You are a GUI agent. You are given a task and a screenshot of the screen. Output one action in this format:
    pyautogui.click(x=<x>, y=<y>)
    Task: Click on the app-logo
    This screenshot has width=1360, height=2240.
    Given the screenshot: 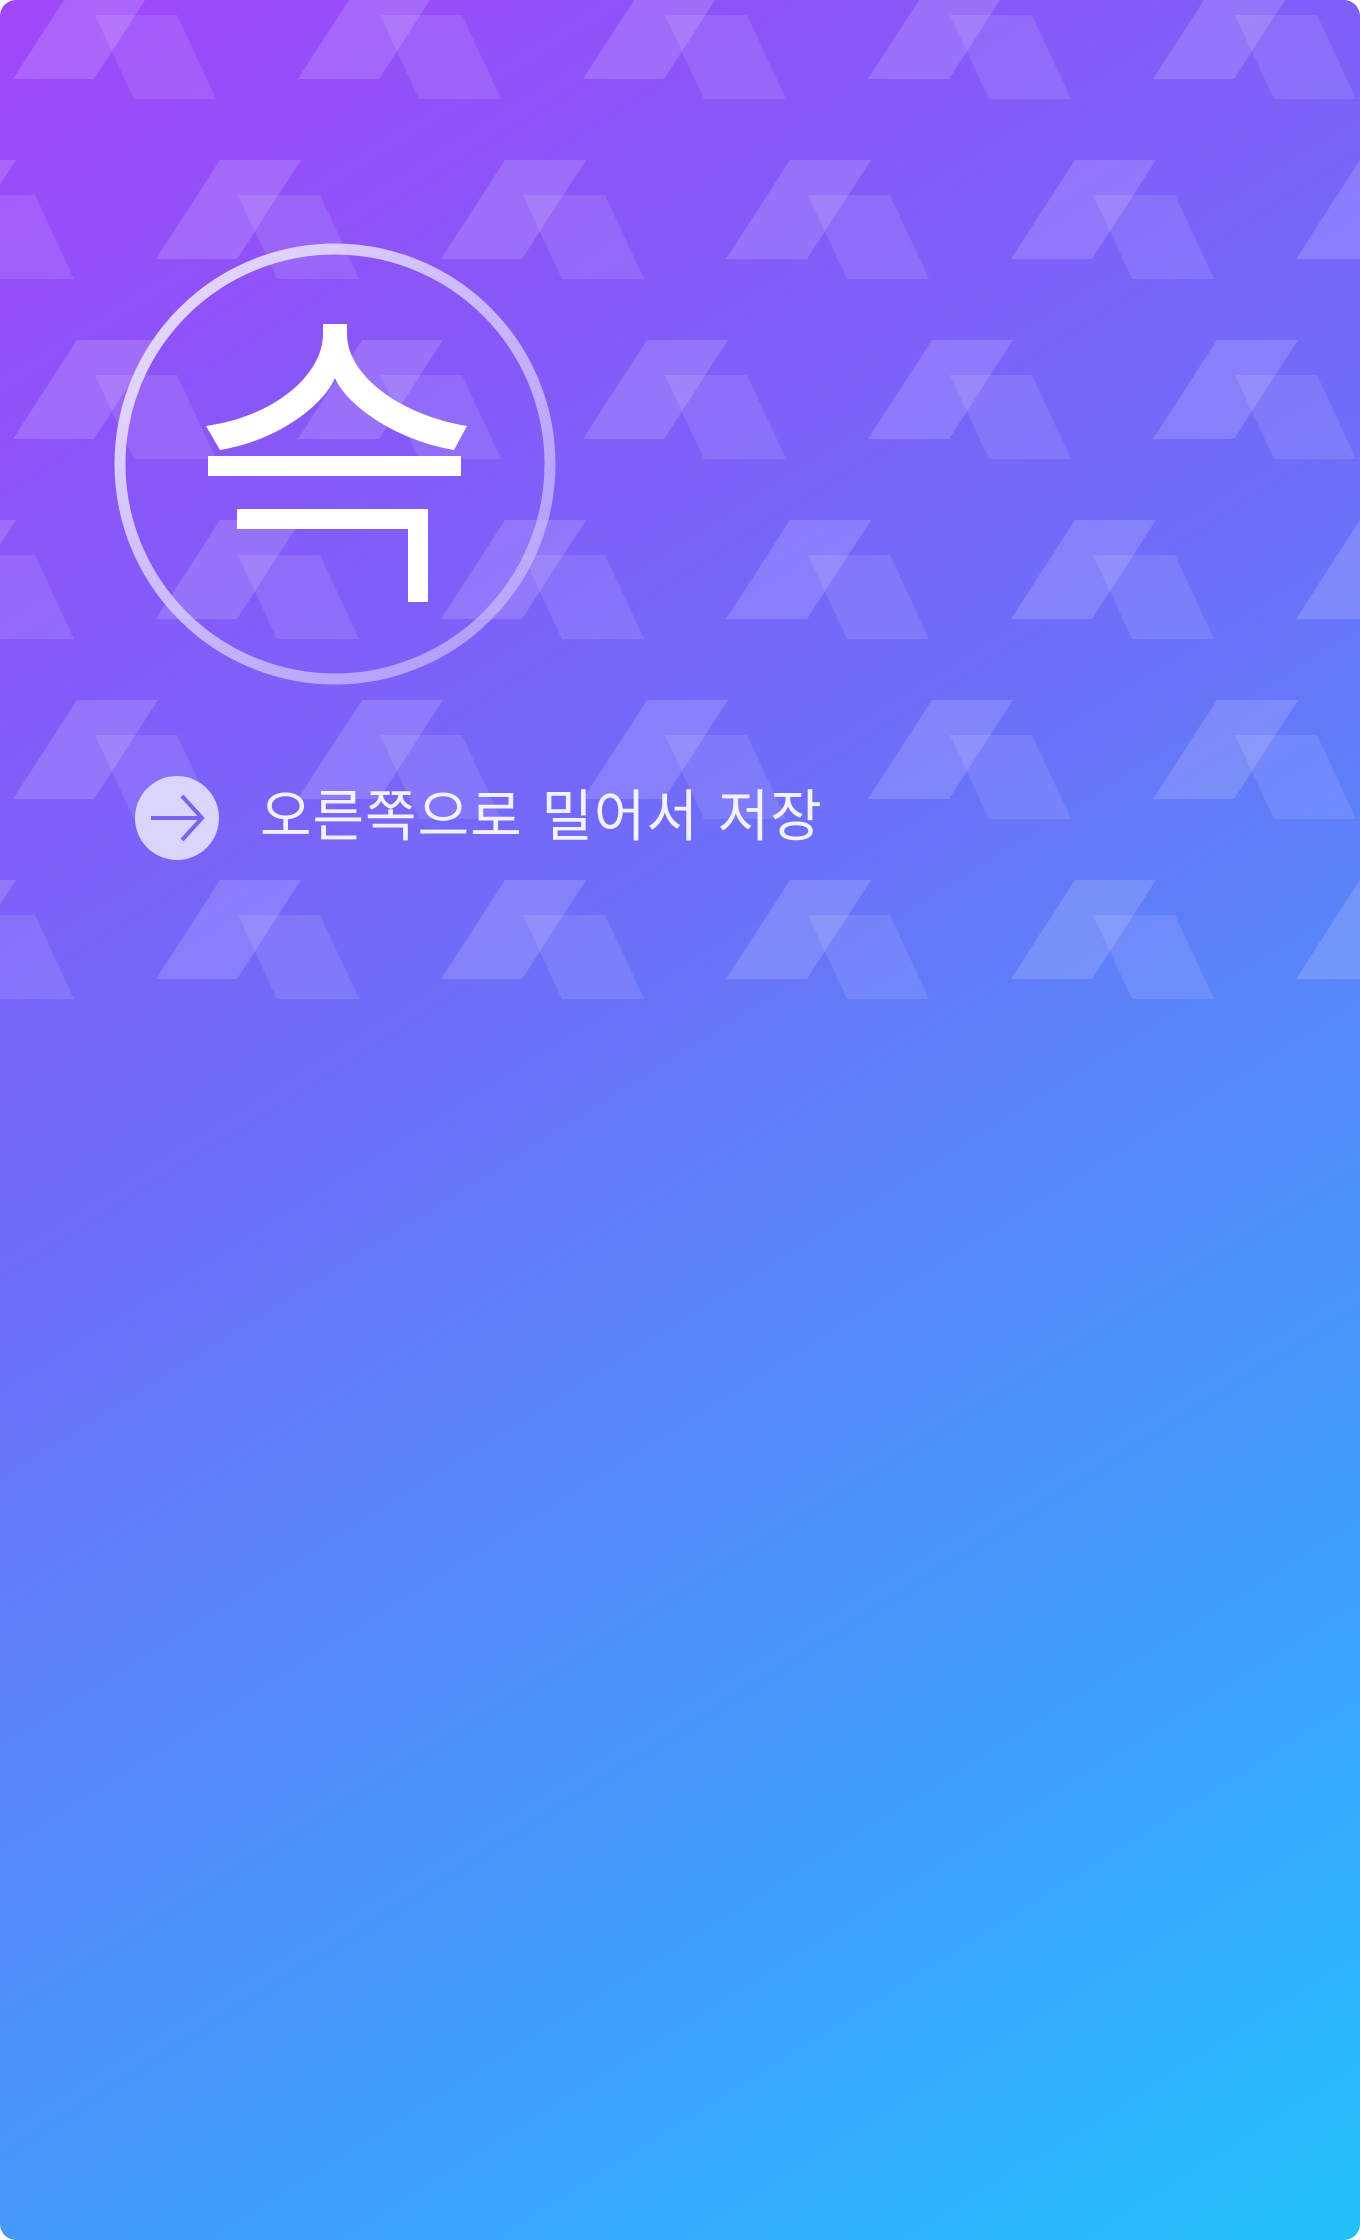 What is the action you would take?
    pyautogui.click(x=335, y=464)
    